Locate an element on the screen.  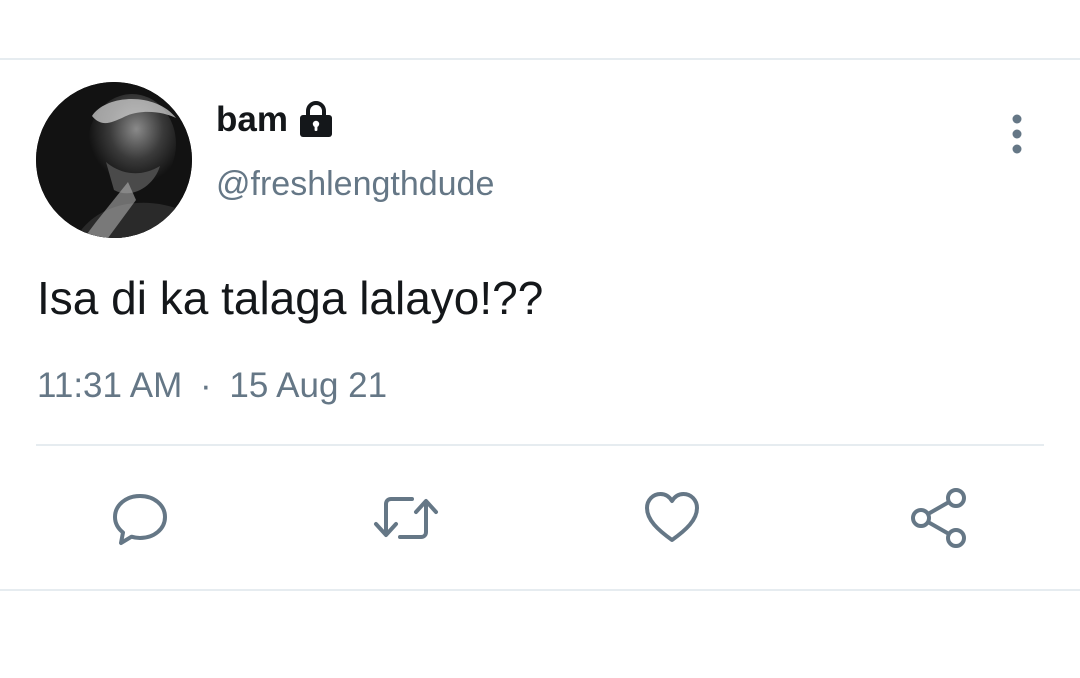
avatar is located at coordinates (114, 160).